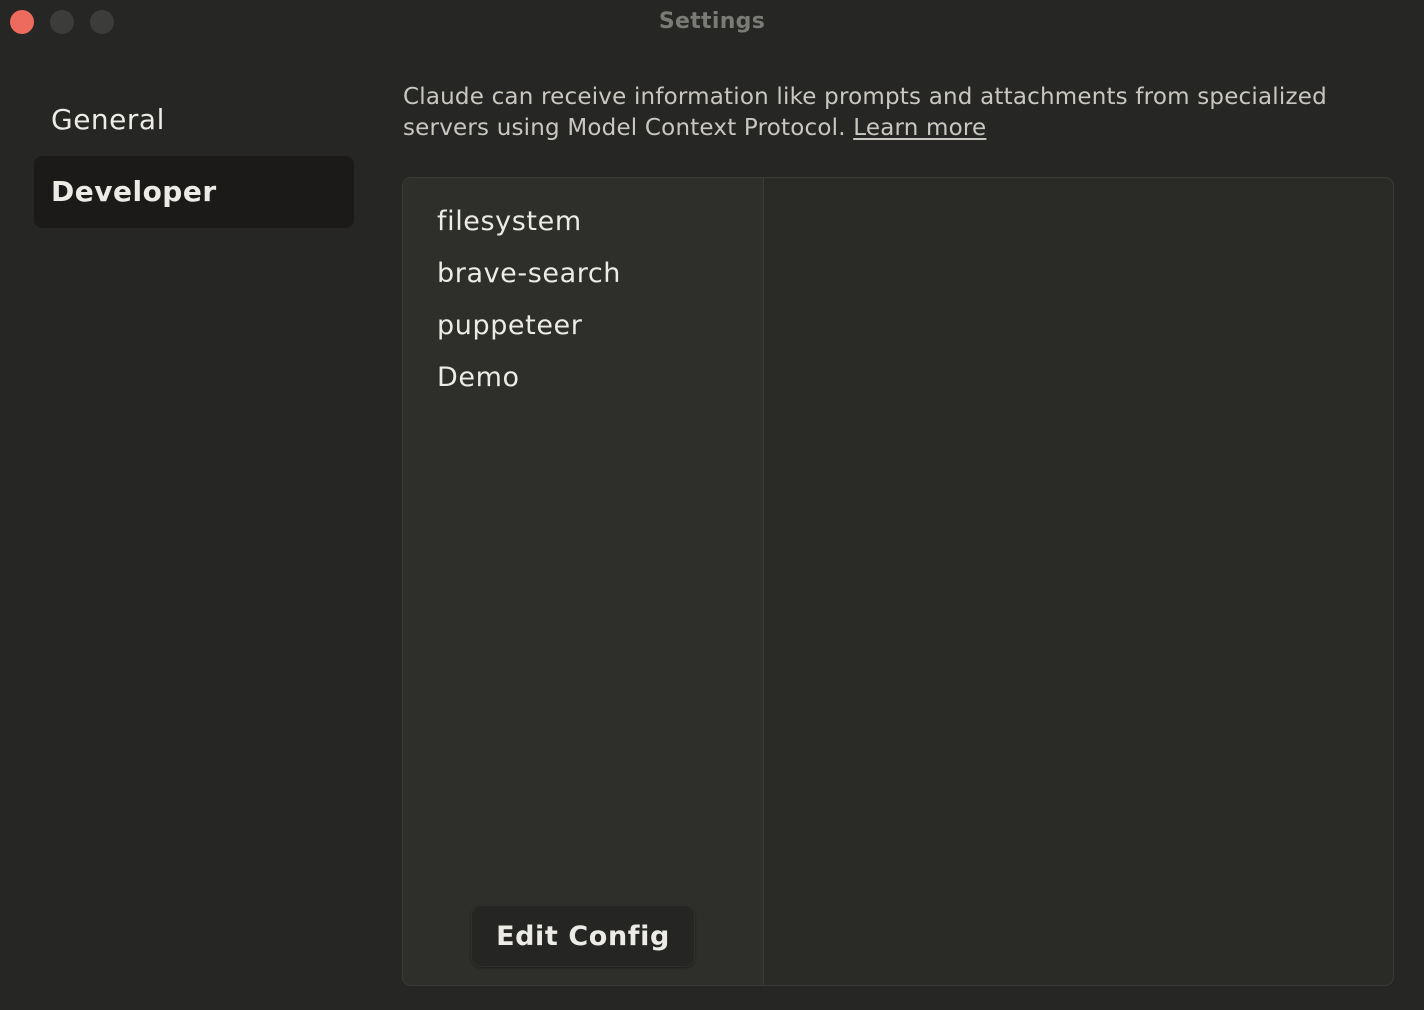 The image size is (1424, 1010). I want to click on learn-more-link: Learn more, so click(919, 128).